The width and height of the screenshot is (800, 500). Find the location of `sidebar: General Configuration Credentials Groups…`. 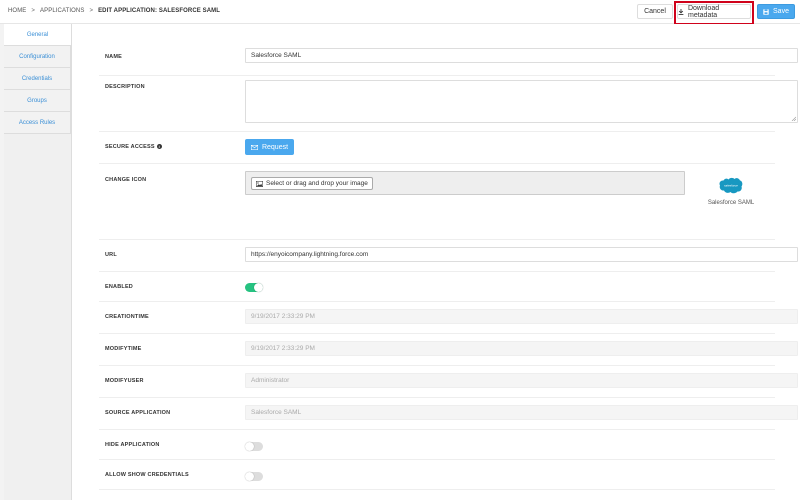

sidebar: General Configuration Credentials Groups… is located at coordinates (40, 262).